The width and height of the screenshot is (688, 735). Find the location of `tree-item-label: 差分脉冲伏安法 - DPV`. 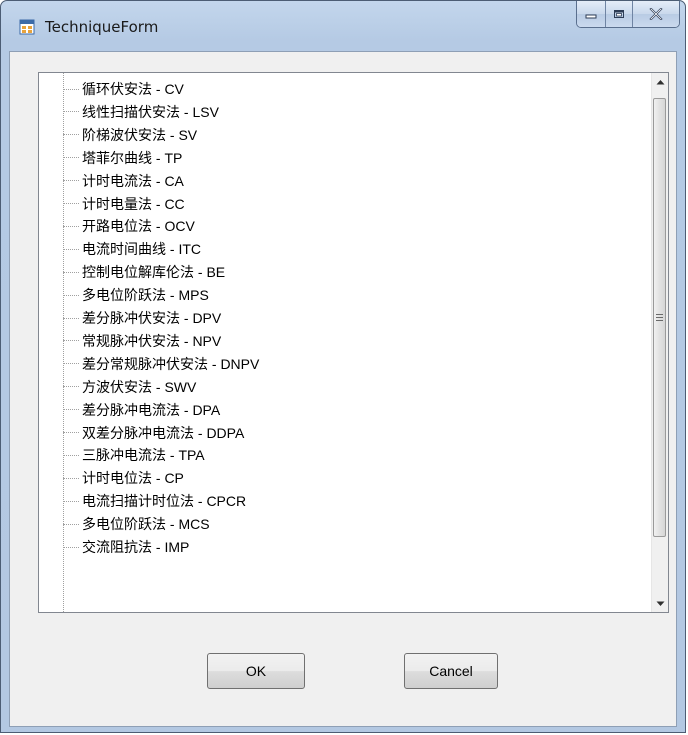

tree-item-label: 差分脉冲伏安法 - DPV is located at coordinates (152, 318).